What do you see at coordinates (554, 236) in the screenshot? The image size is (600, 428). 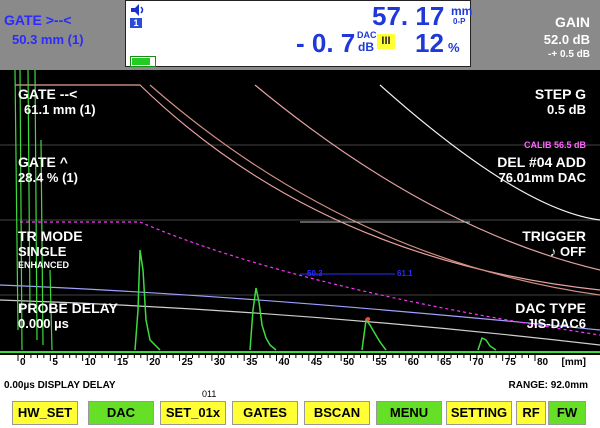 I see `trigger-label: TRIGGER` at bounding box center [554, 236].